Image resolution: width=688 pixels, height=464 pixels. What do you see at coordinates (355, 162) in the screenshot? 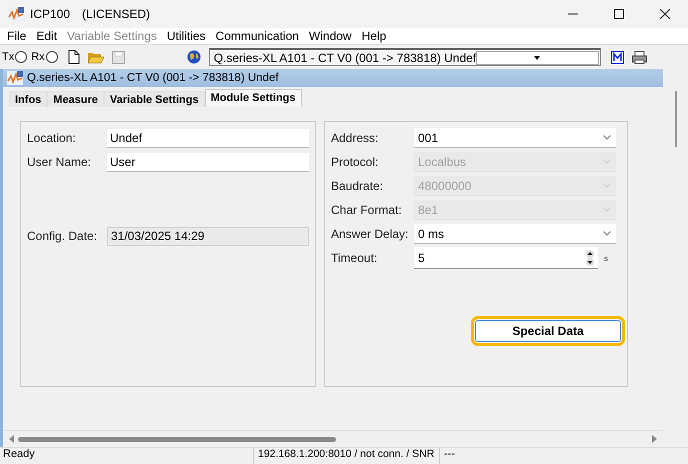
I see `field-label: Protocol:` at bounding box center [355, 162].